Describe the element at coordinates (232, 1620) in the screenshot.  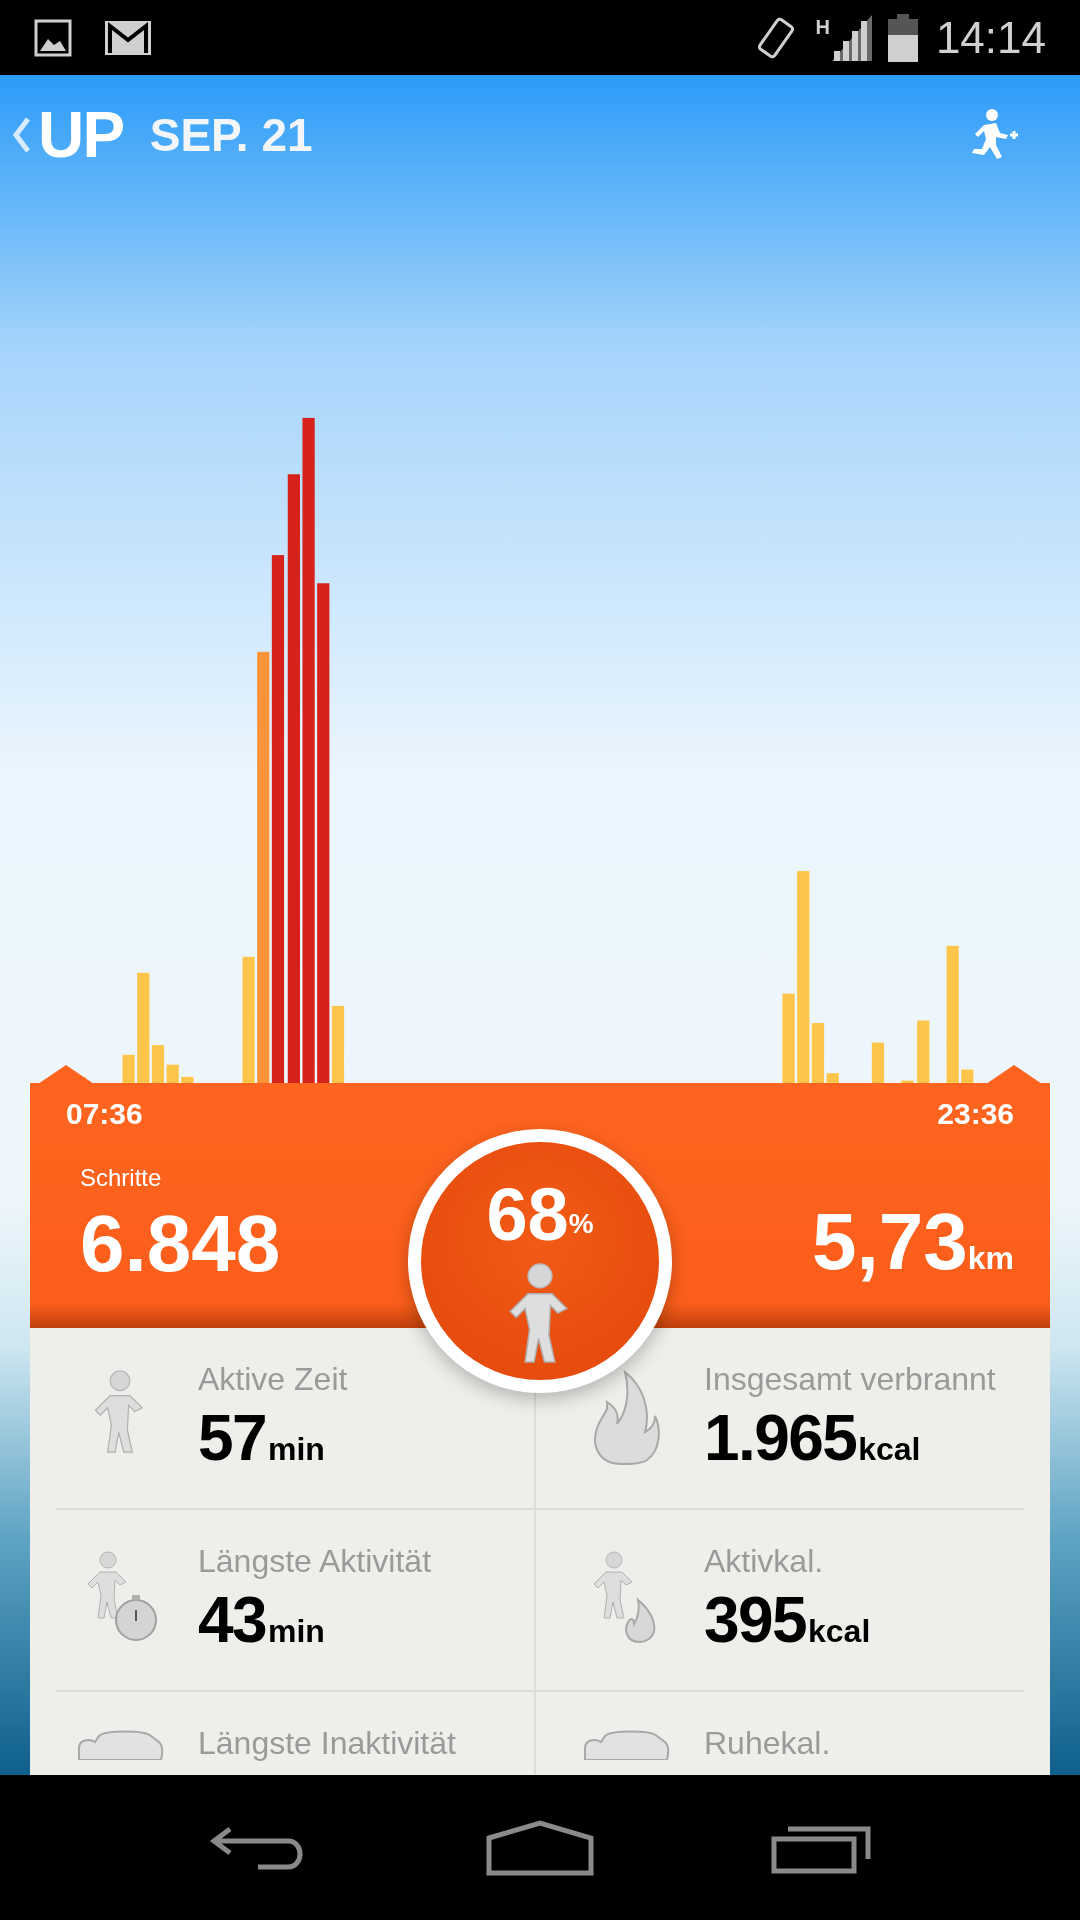
I see `stat-value: 43` at that location.